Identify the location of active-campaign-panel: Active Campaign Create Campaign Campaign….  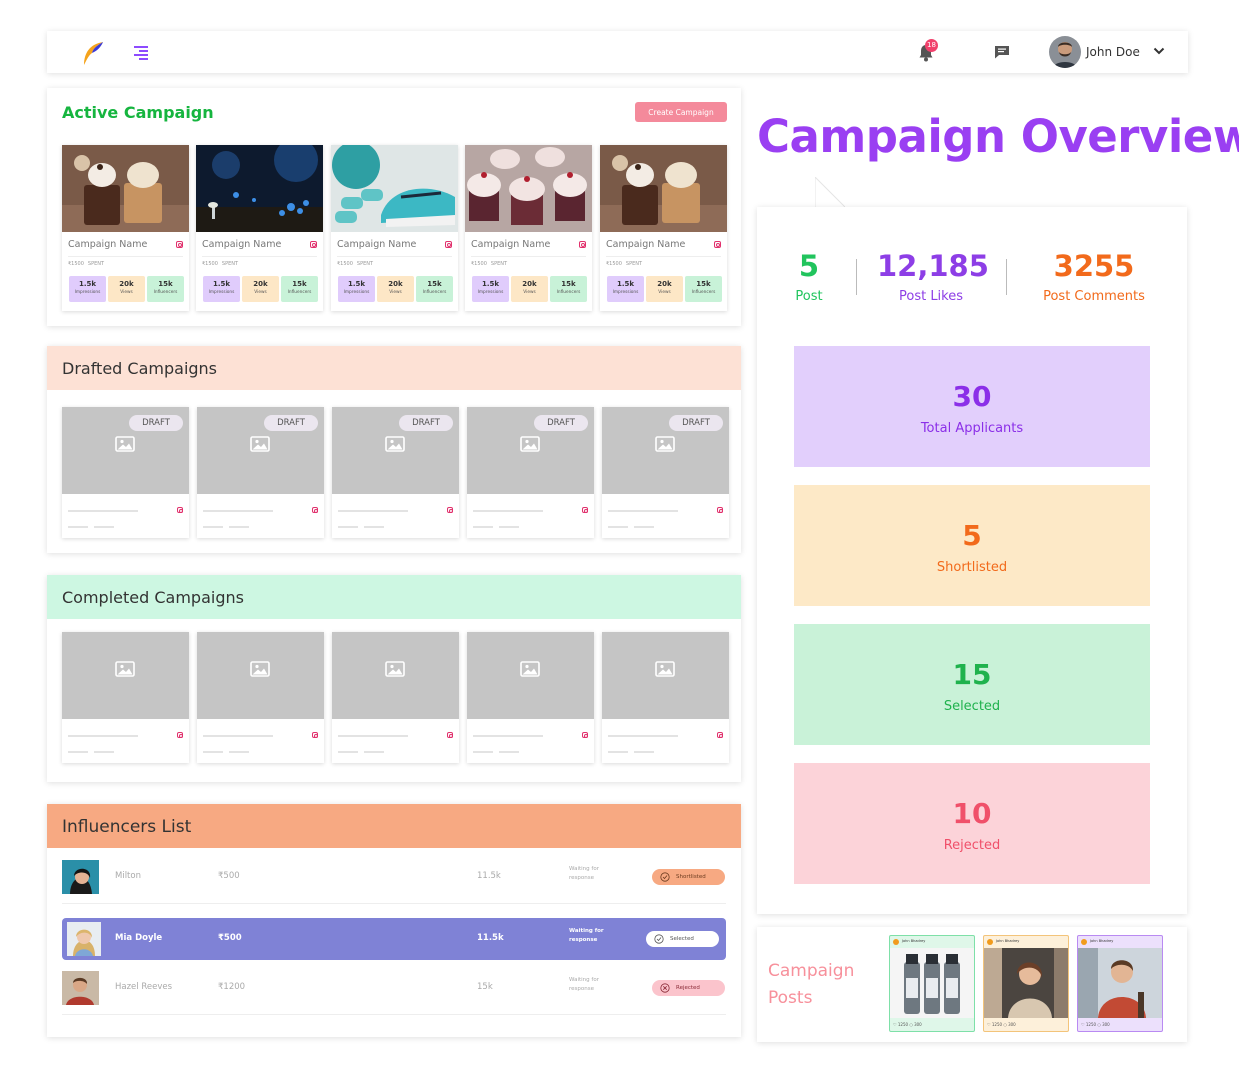
(394, 207).